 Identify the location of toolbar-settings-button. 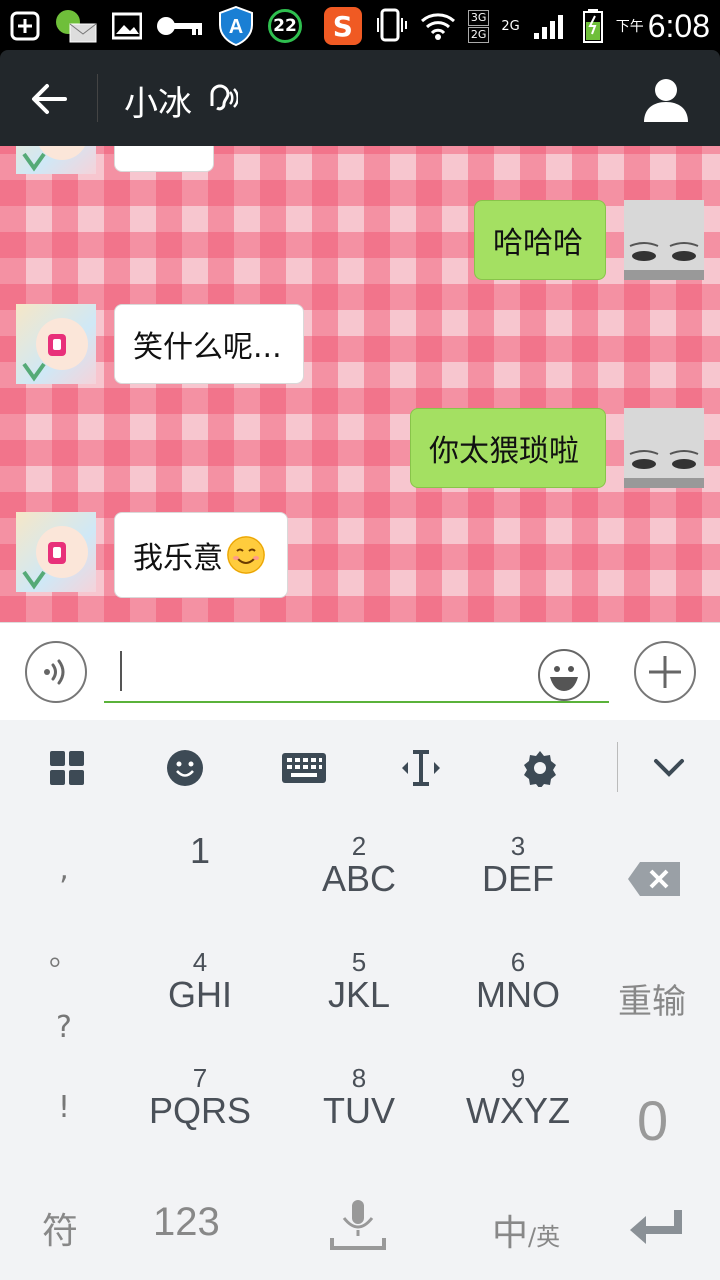
(540, 768).